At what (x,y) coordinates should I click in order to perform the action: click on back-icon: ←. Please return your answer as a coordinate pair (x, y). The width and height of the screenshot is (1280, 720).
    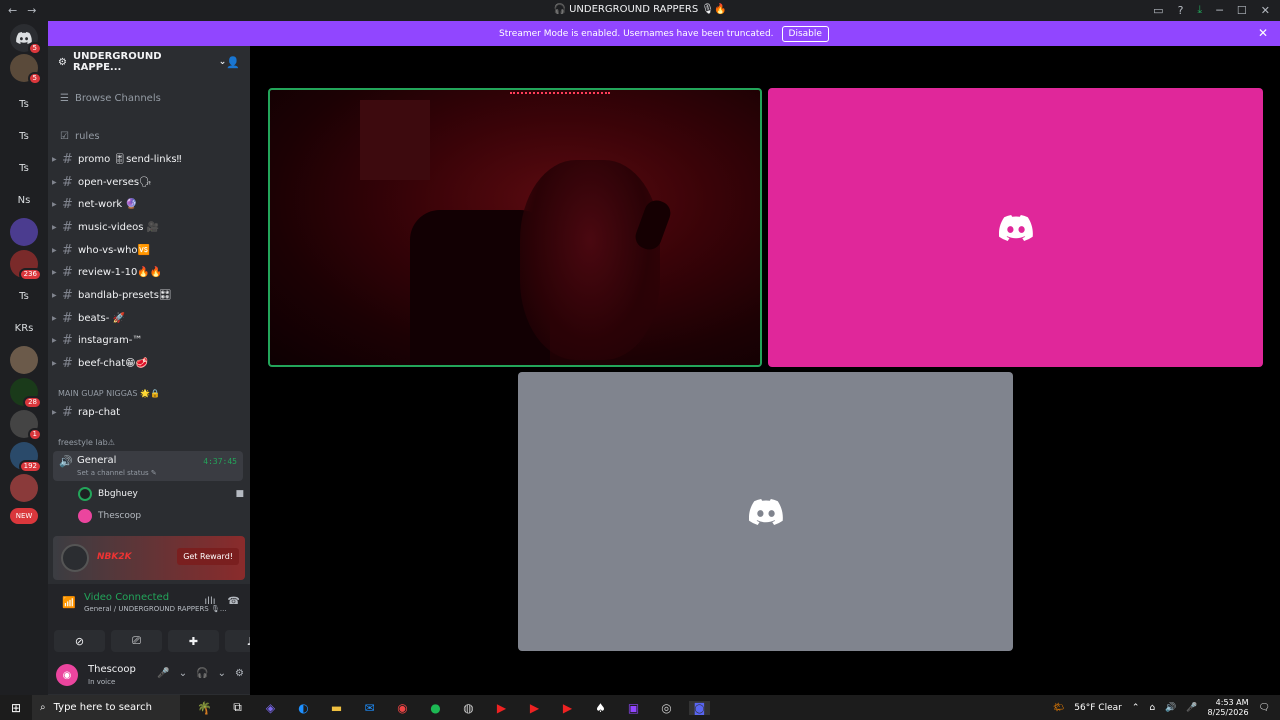
    Looking at the image, I should click on (12, 10).